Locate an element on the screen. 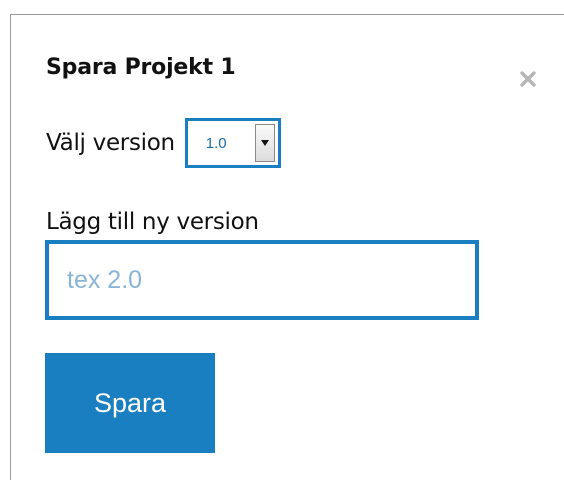  new-version-label: Lägg till ny version is located at coordinates (152, 222).